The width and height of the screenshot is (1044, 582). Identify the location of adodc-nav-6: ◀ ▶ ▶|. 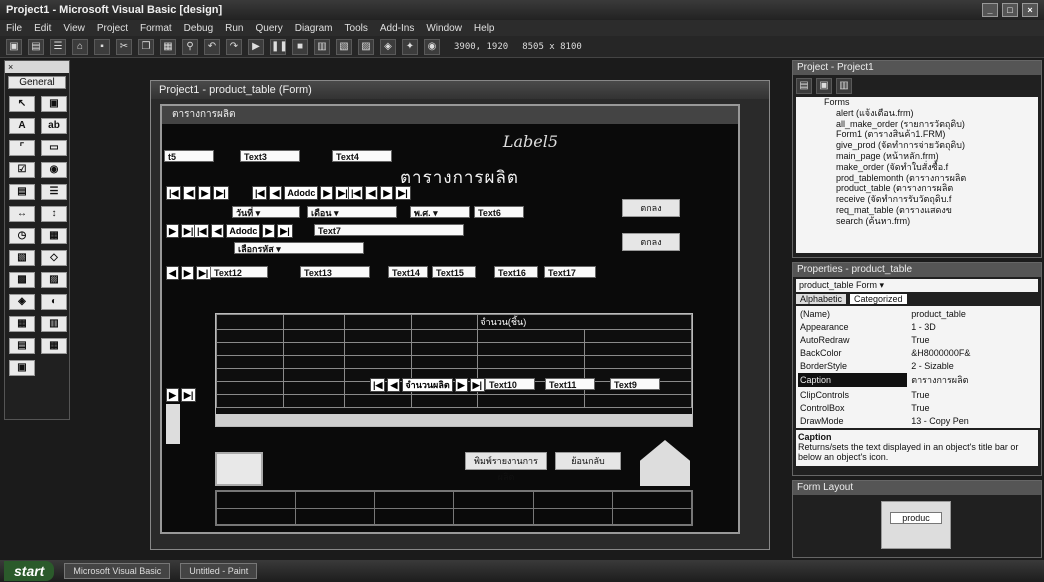
(189, 273).